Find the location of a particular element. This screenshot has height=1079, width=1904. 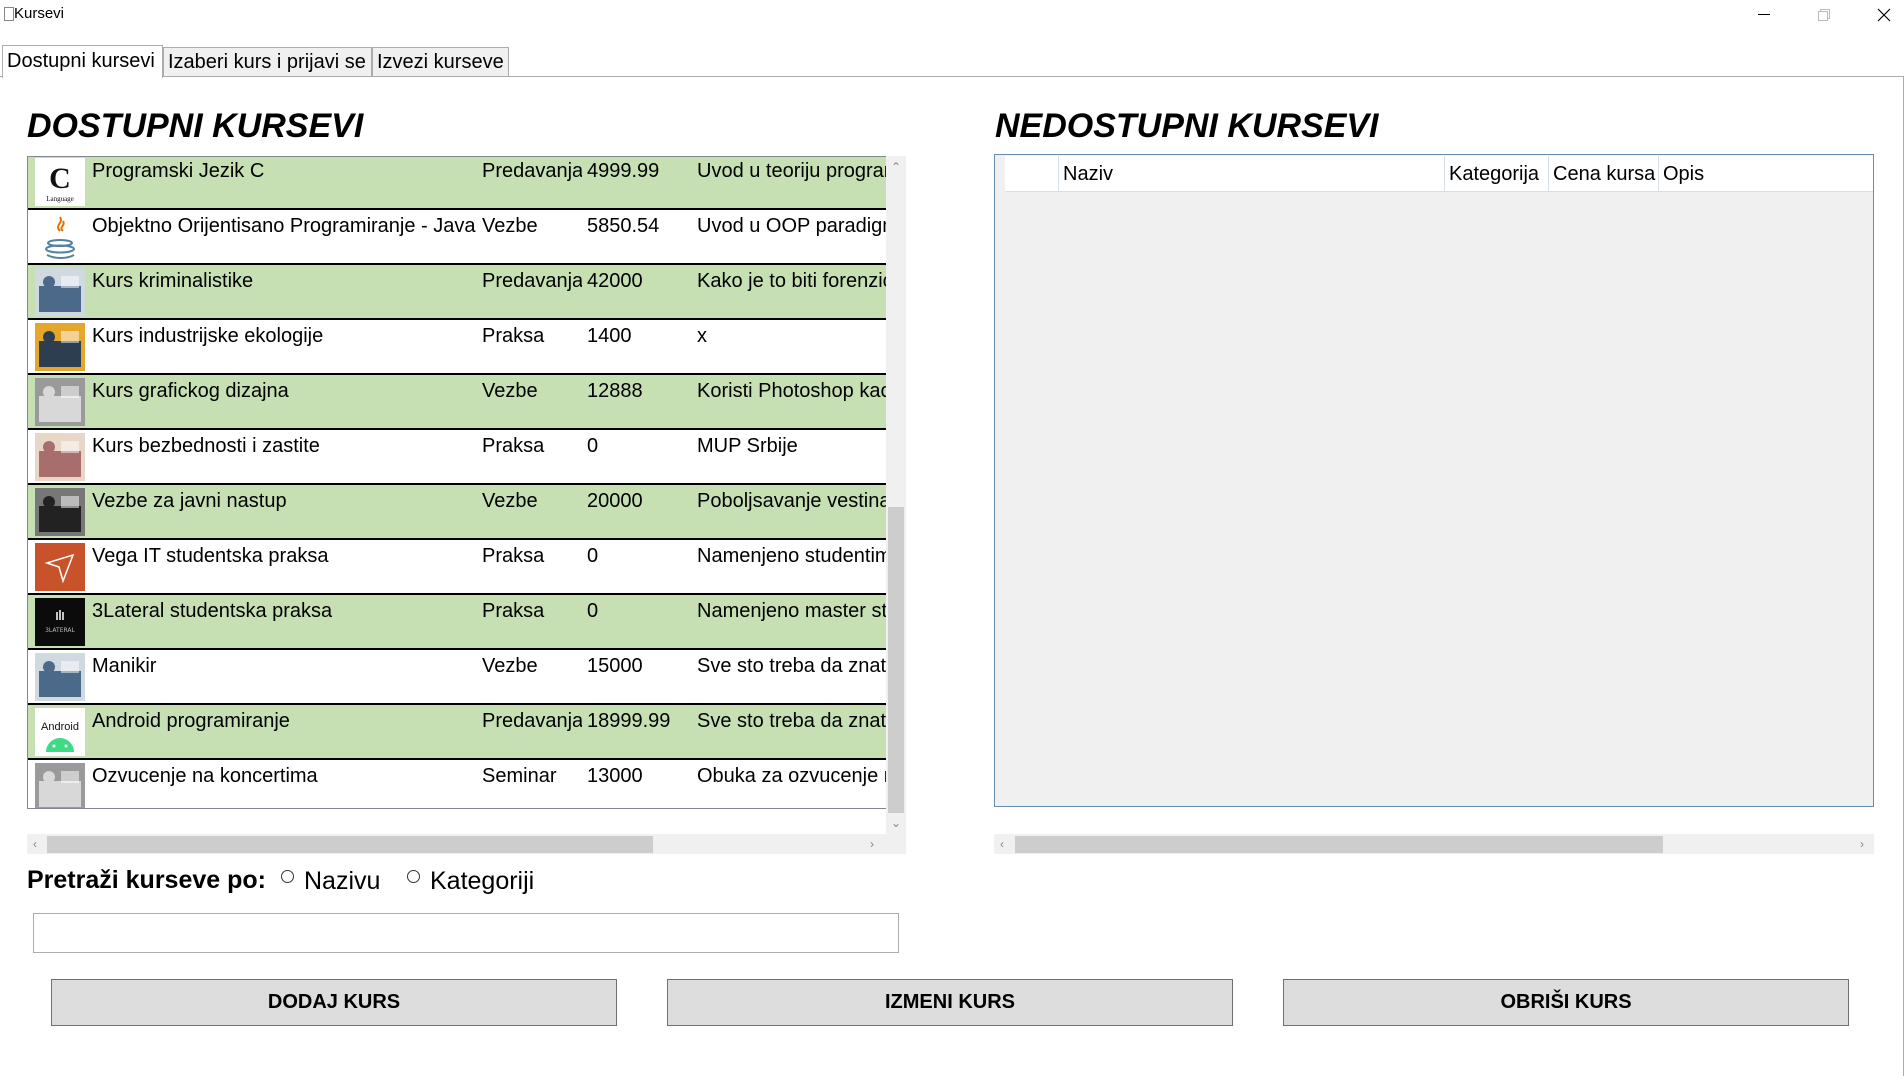

course-name: 3Lateral studentska praksa is located at coordinates (212, 611).